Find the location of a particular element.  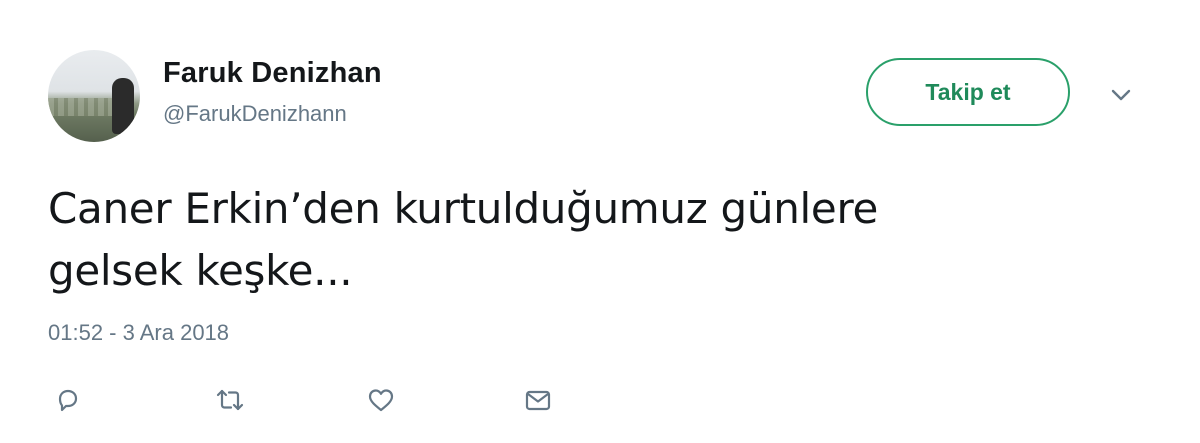

follow-button: Takip et is located at coordinates (968, 92).